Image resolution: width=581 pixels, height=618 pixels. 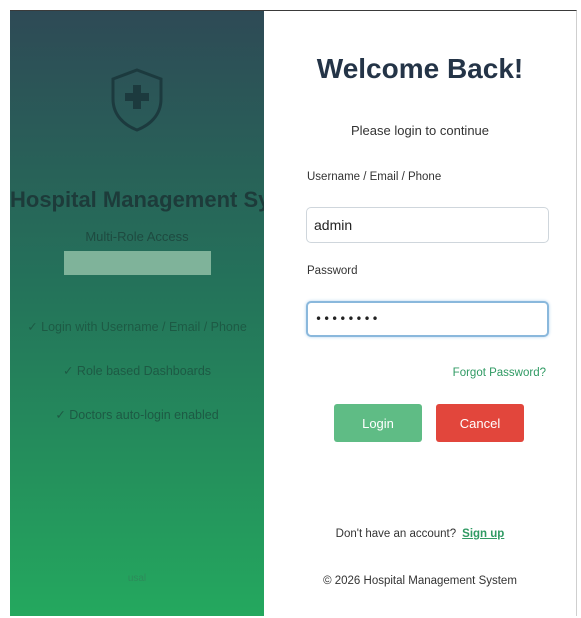 I want to click on brand-bar, so click(x=137, y=263).